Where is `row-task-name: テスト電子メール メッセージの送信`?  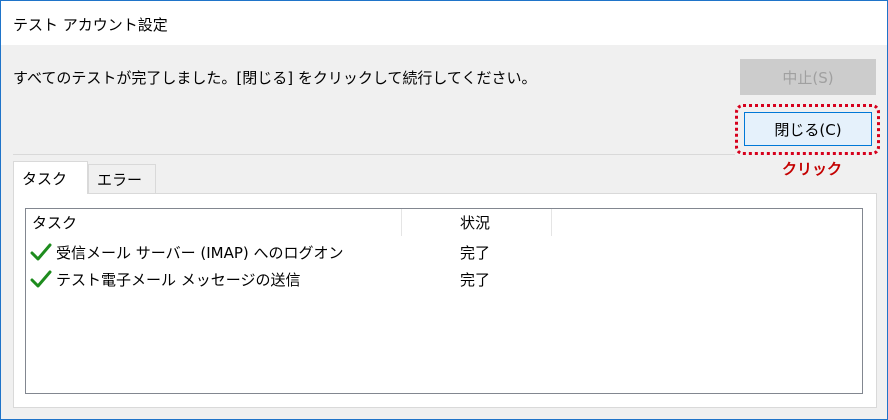 row-task-name: テスト電子メール メッセージの送信 is located at coordinates (178, 280).